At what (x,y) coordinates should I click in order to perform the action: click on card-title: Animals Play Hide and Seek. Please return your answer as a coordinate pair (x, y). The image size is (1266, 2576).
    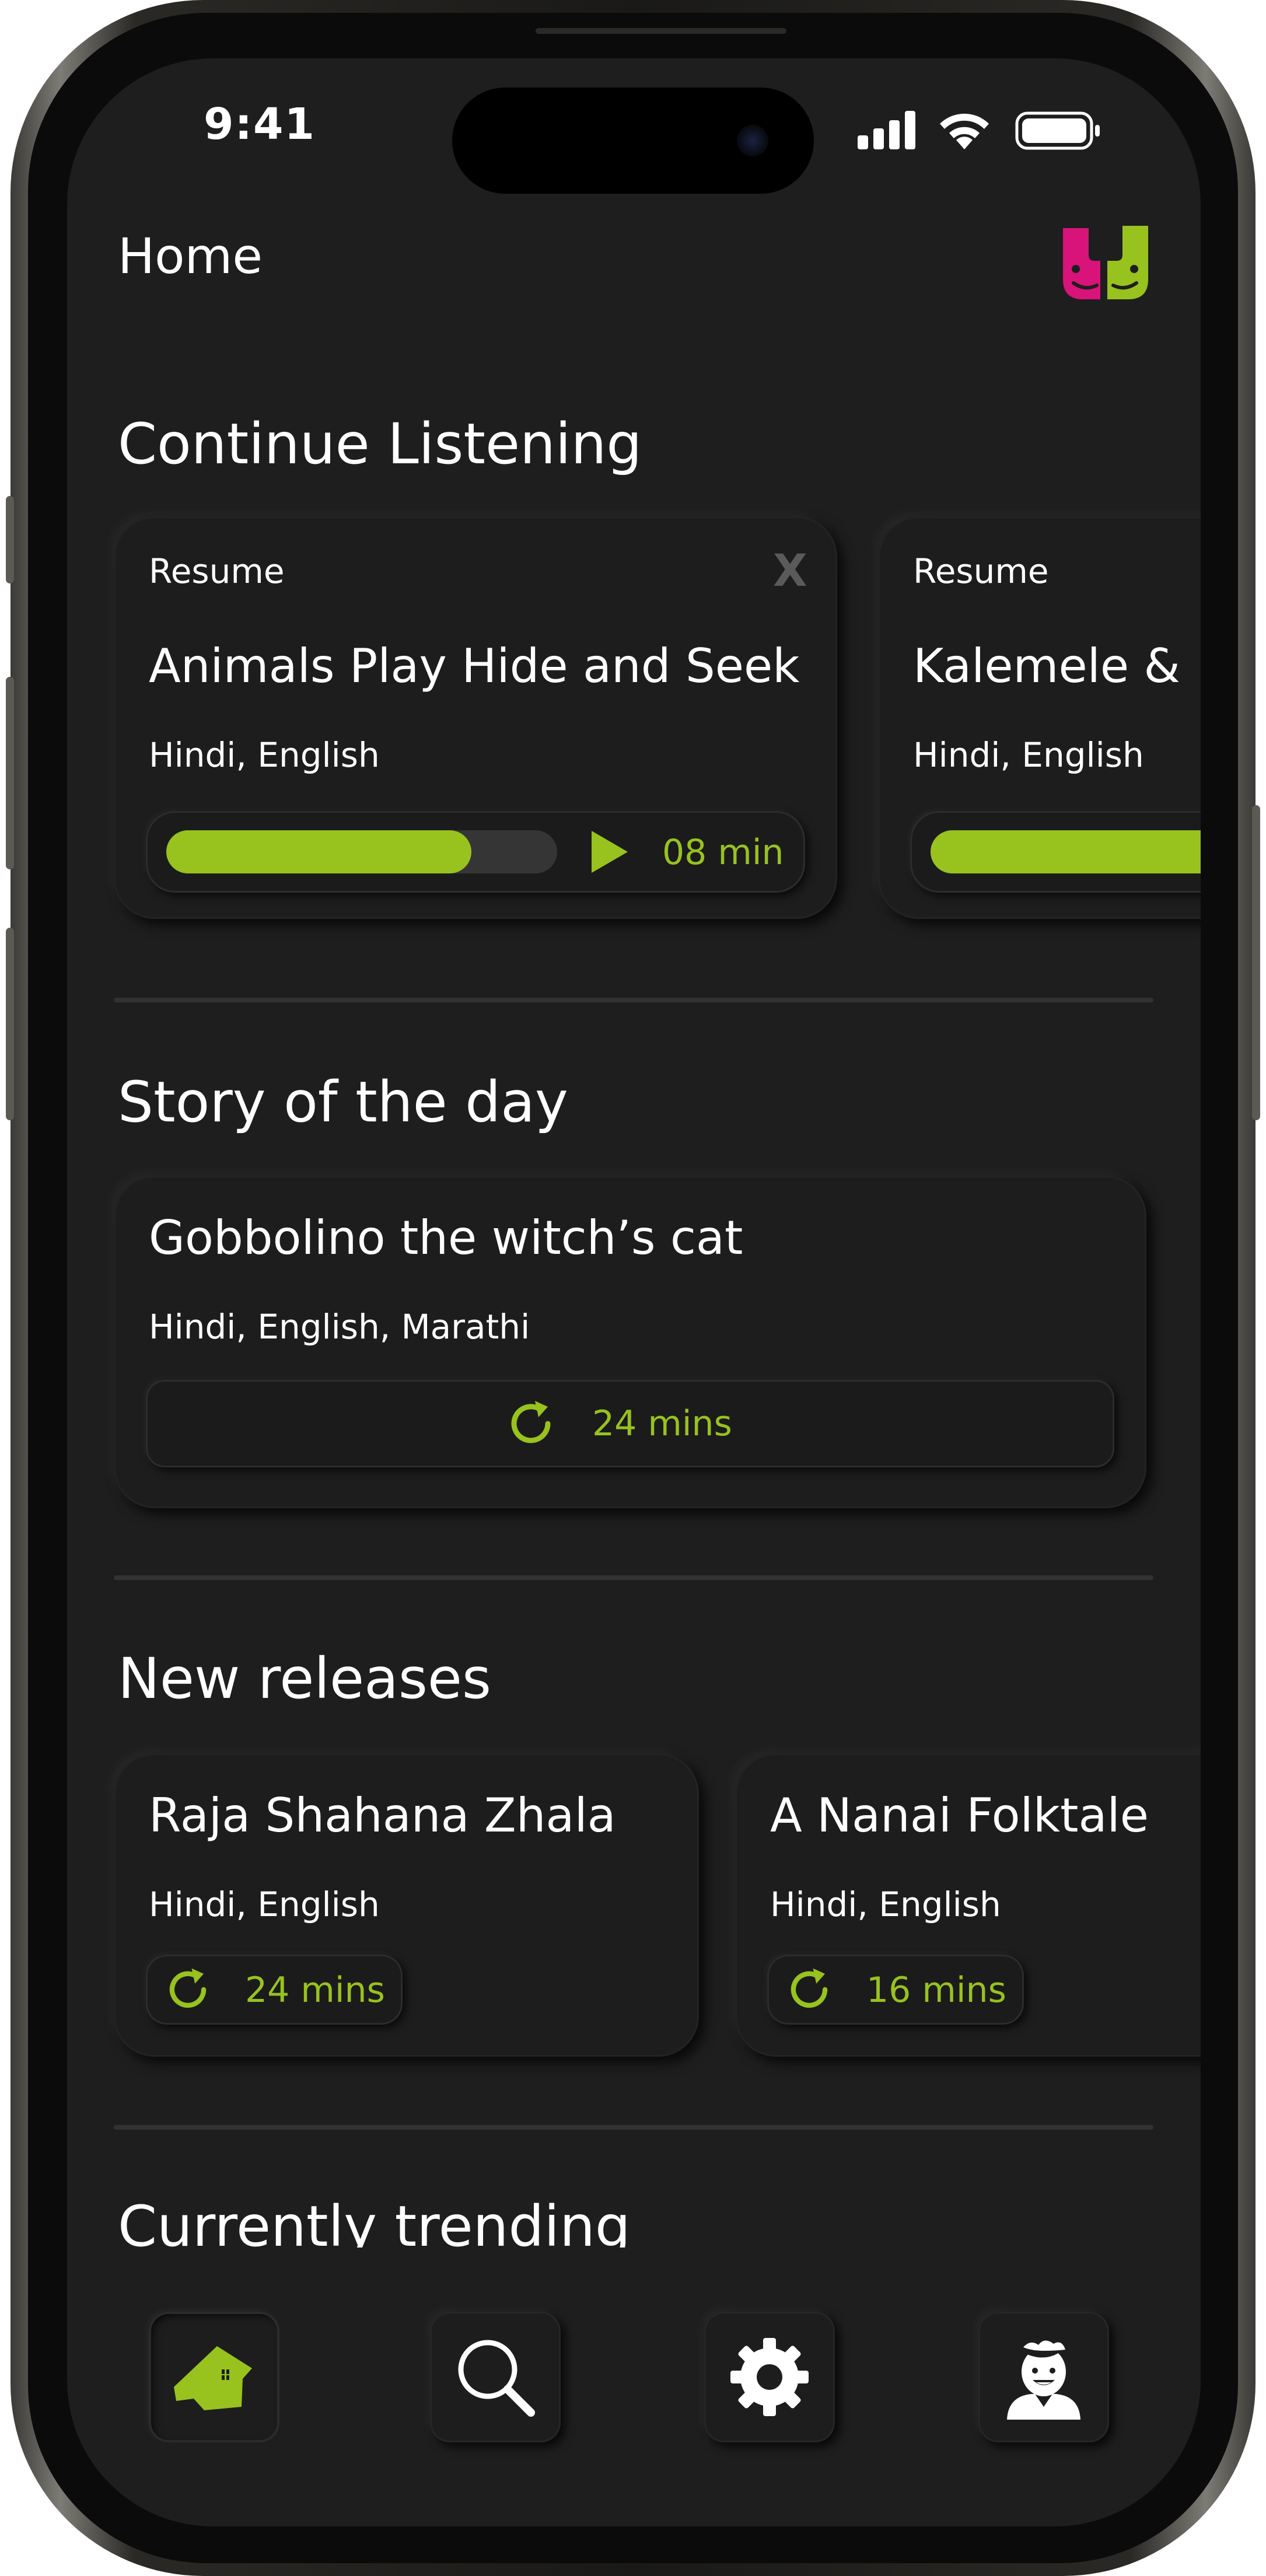
    Looking at the image, I should click on (474, 666).